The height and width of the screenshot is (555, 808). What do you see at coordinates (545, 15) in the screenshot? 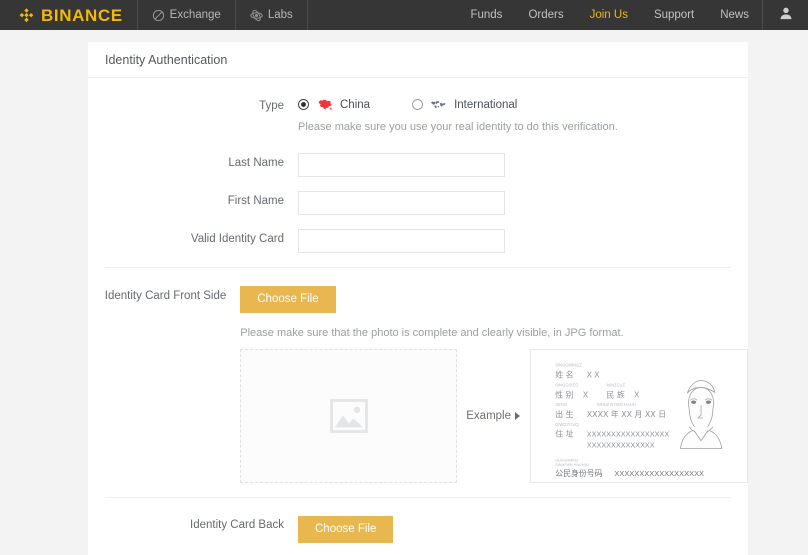
I see `nav-link-orders: Orders` at bounding box center [545, 15].